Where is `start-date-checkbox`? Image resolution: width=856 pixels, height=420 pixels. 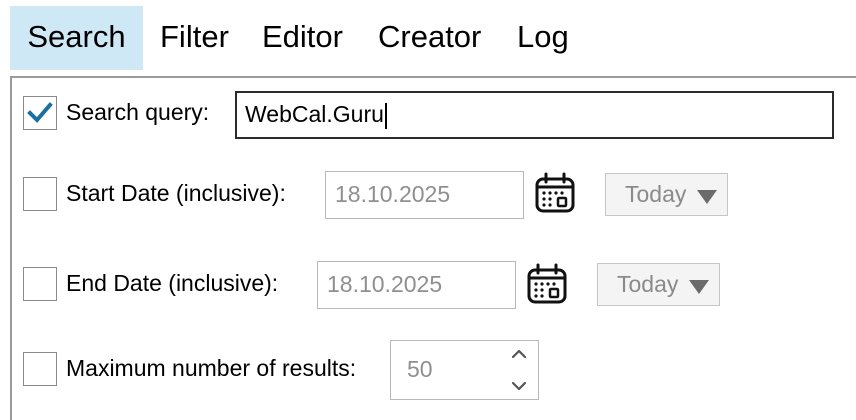 start-date-checkbox is located at coordinates (40, 194).